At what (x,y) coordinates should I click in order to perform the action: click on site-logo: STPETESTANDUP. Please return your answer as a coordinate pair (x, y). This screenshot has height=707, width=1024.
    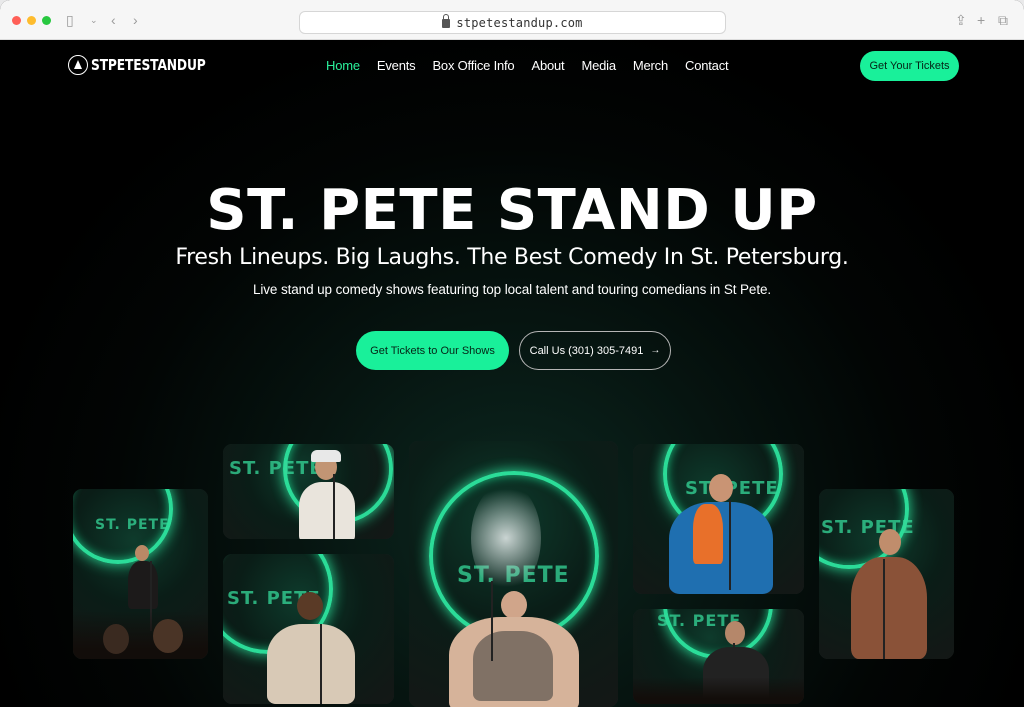
    Looking at the image, I should click on (149, 65).